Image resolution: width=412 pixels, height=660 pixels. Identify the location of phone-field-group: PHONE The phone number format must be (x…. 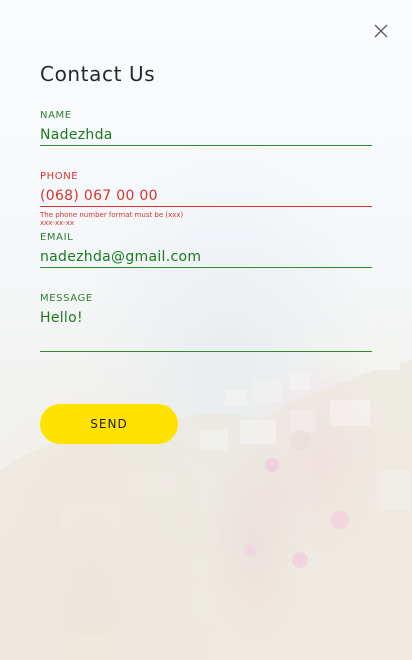
(206, 199).